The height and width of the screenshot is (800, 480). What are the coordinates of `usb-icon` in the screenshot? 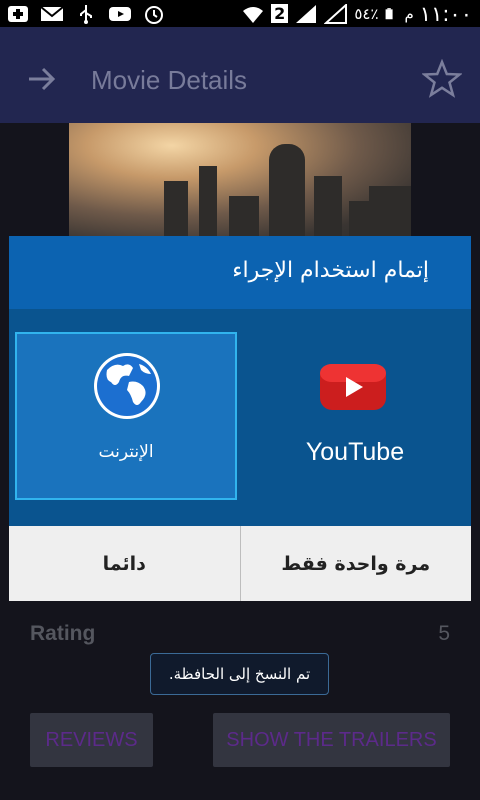 It's located at (86, 14).